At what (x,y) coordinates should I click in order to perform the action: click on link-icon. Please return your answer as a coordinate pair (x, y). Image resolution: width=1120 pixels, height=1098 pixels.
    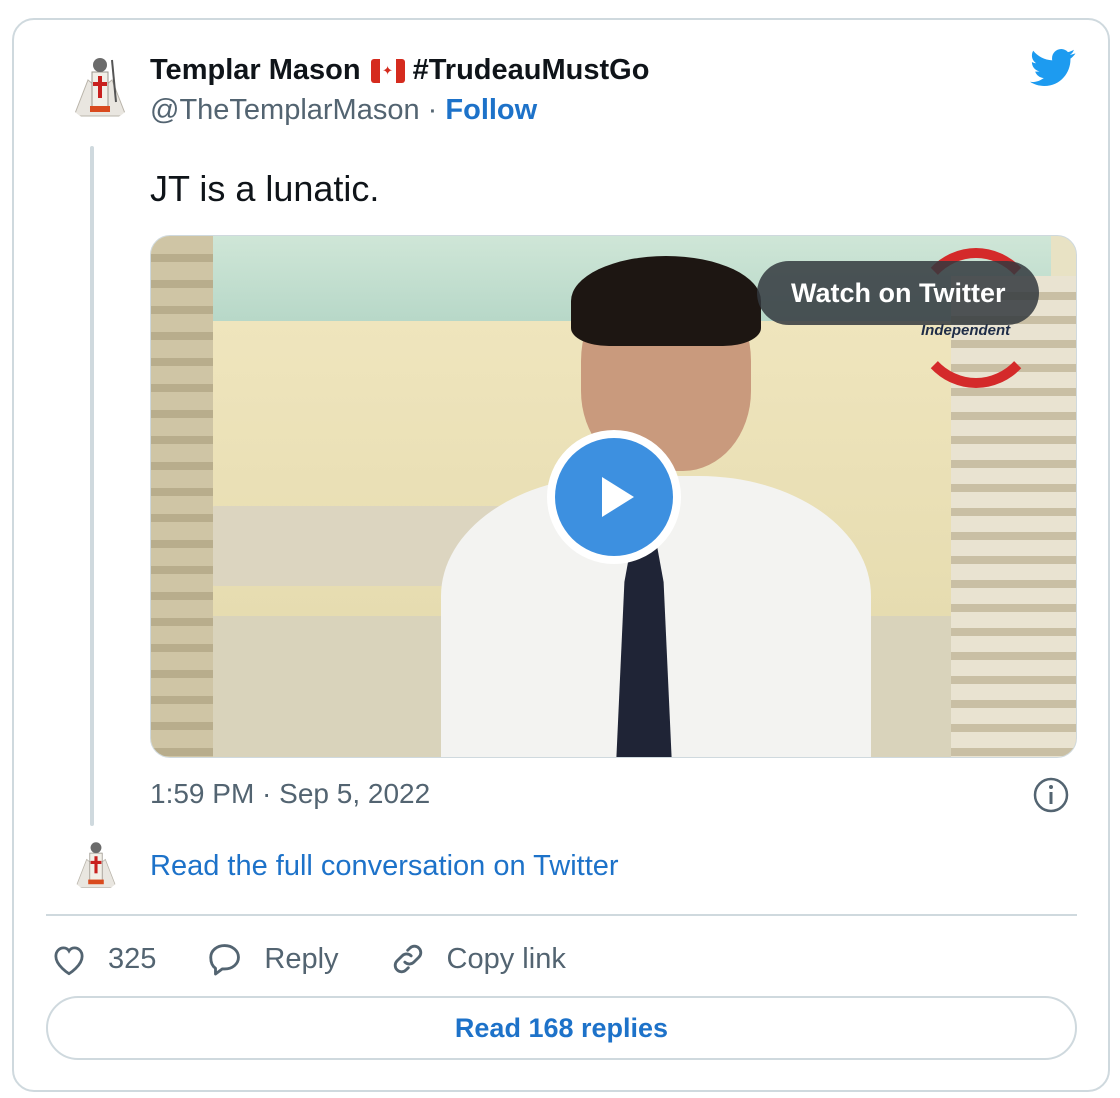
    Looking at the image, I should click on (407, 959).